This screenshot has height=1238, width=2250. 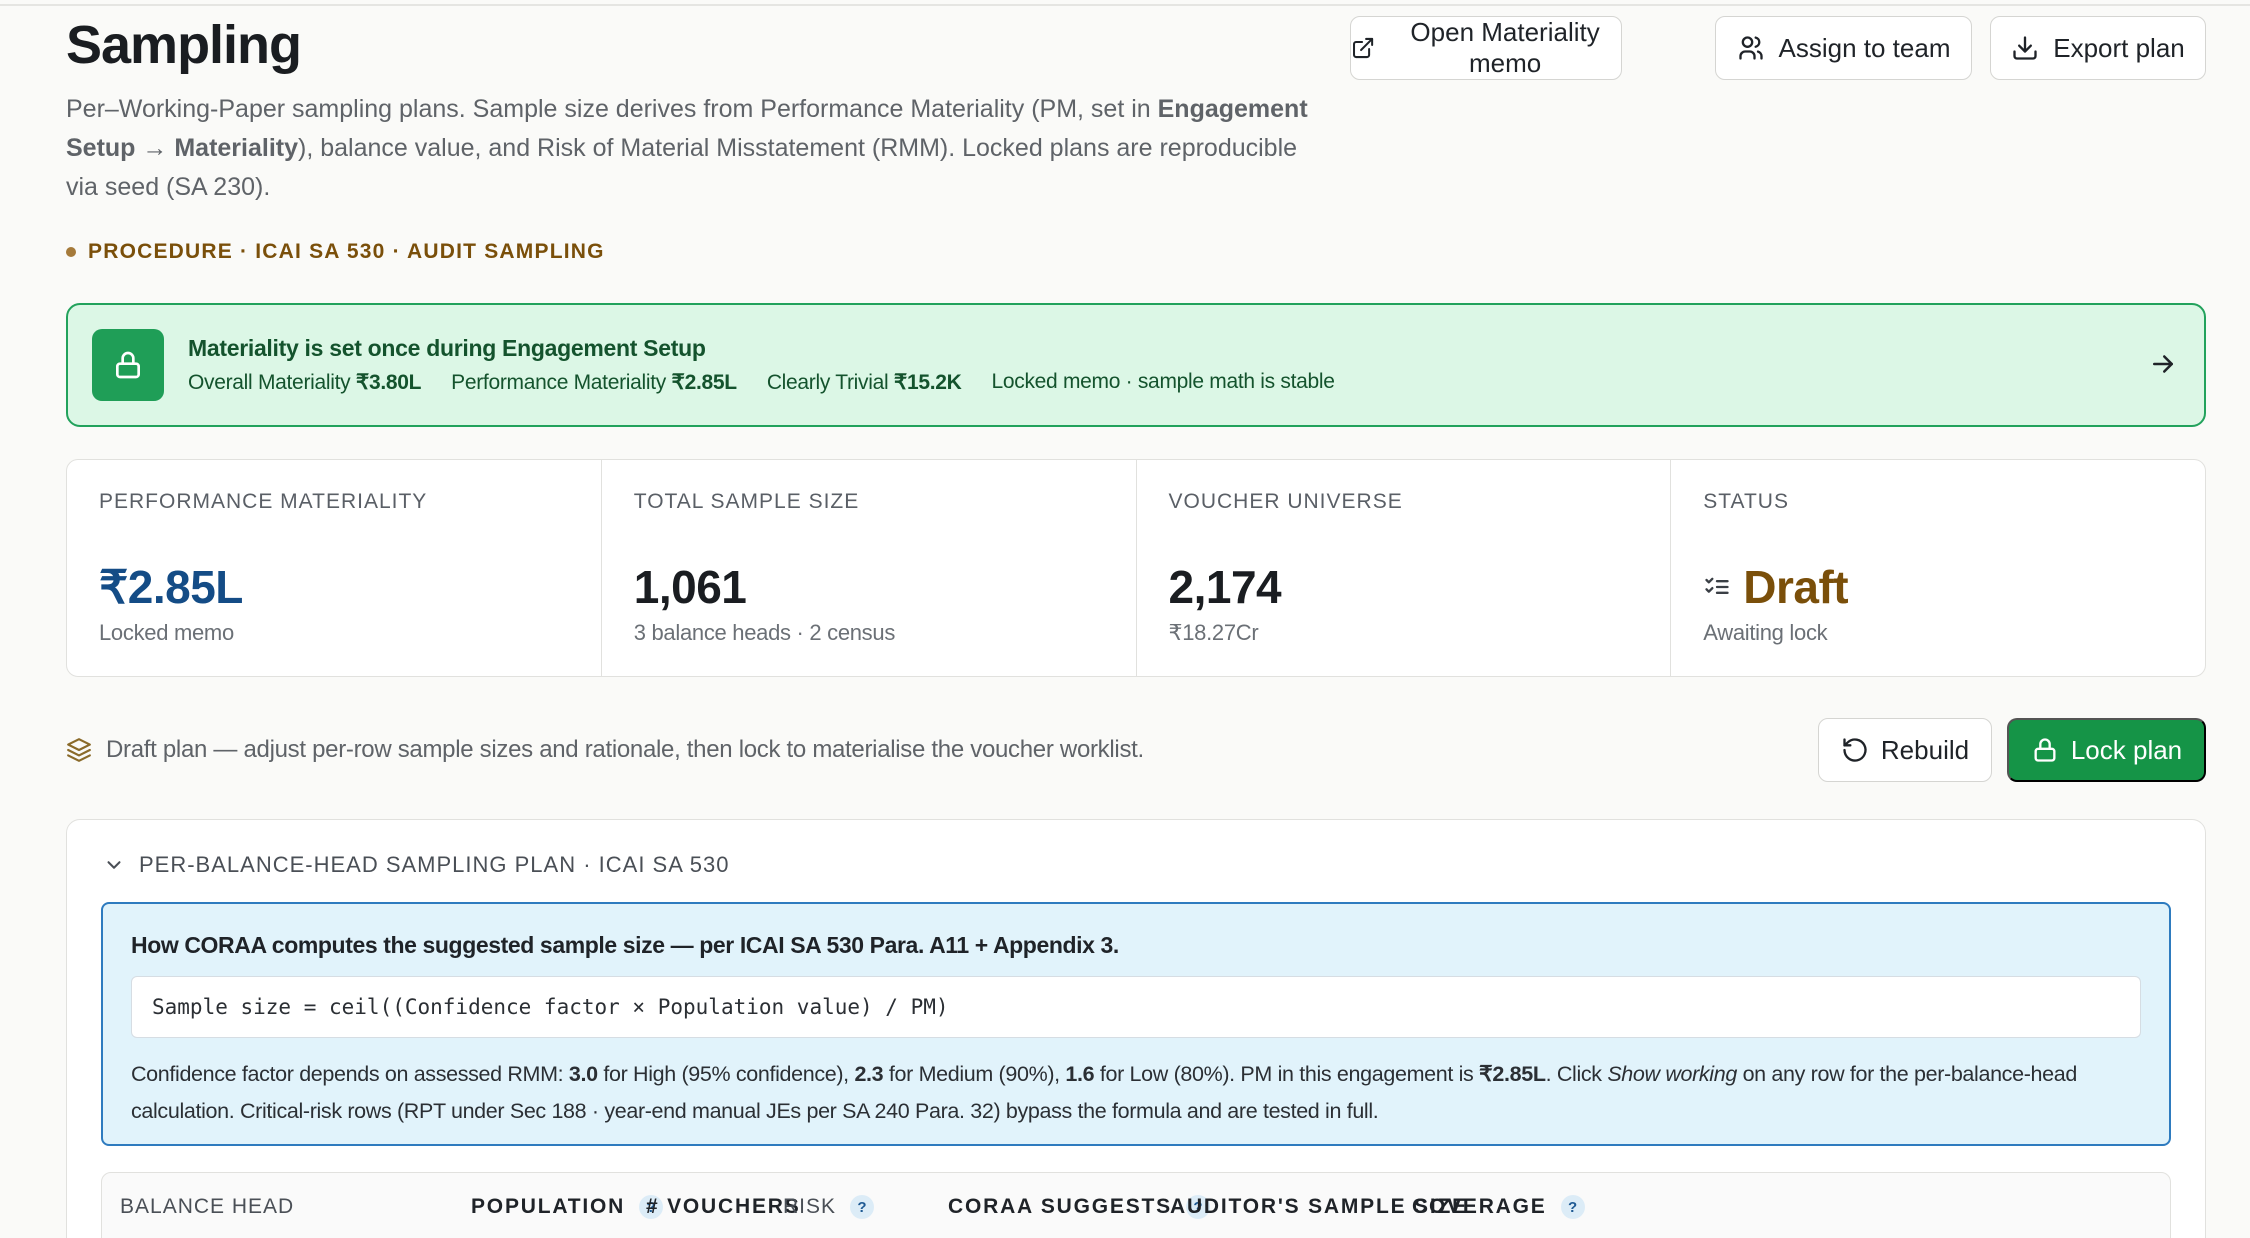 I want to click on export-plan-label: Export plan, so click(x=2119, y=47).